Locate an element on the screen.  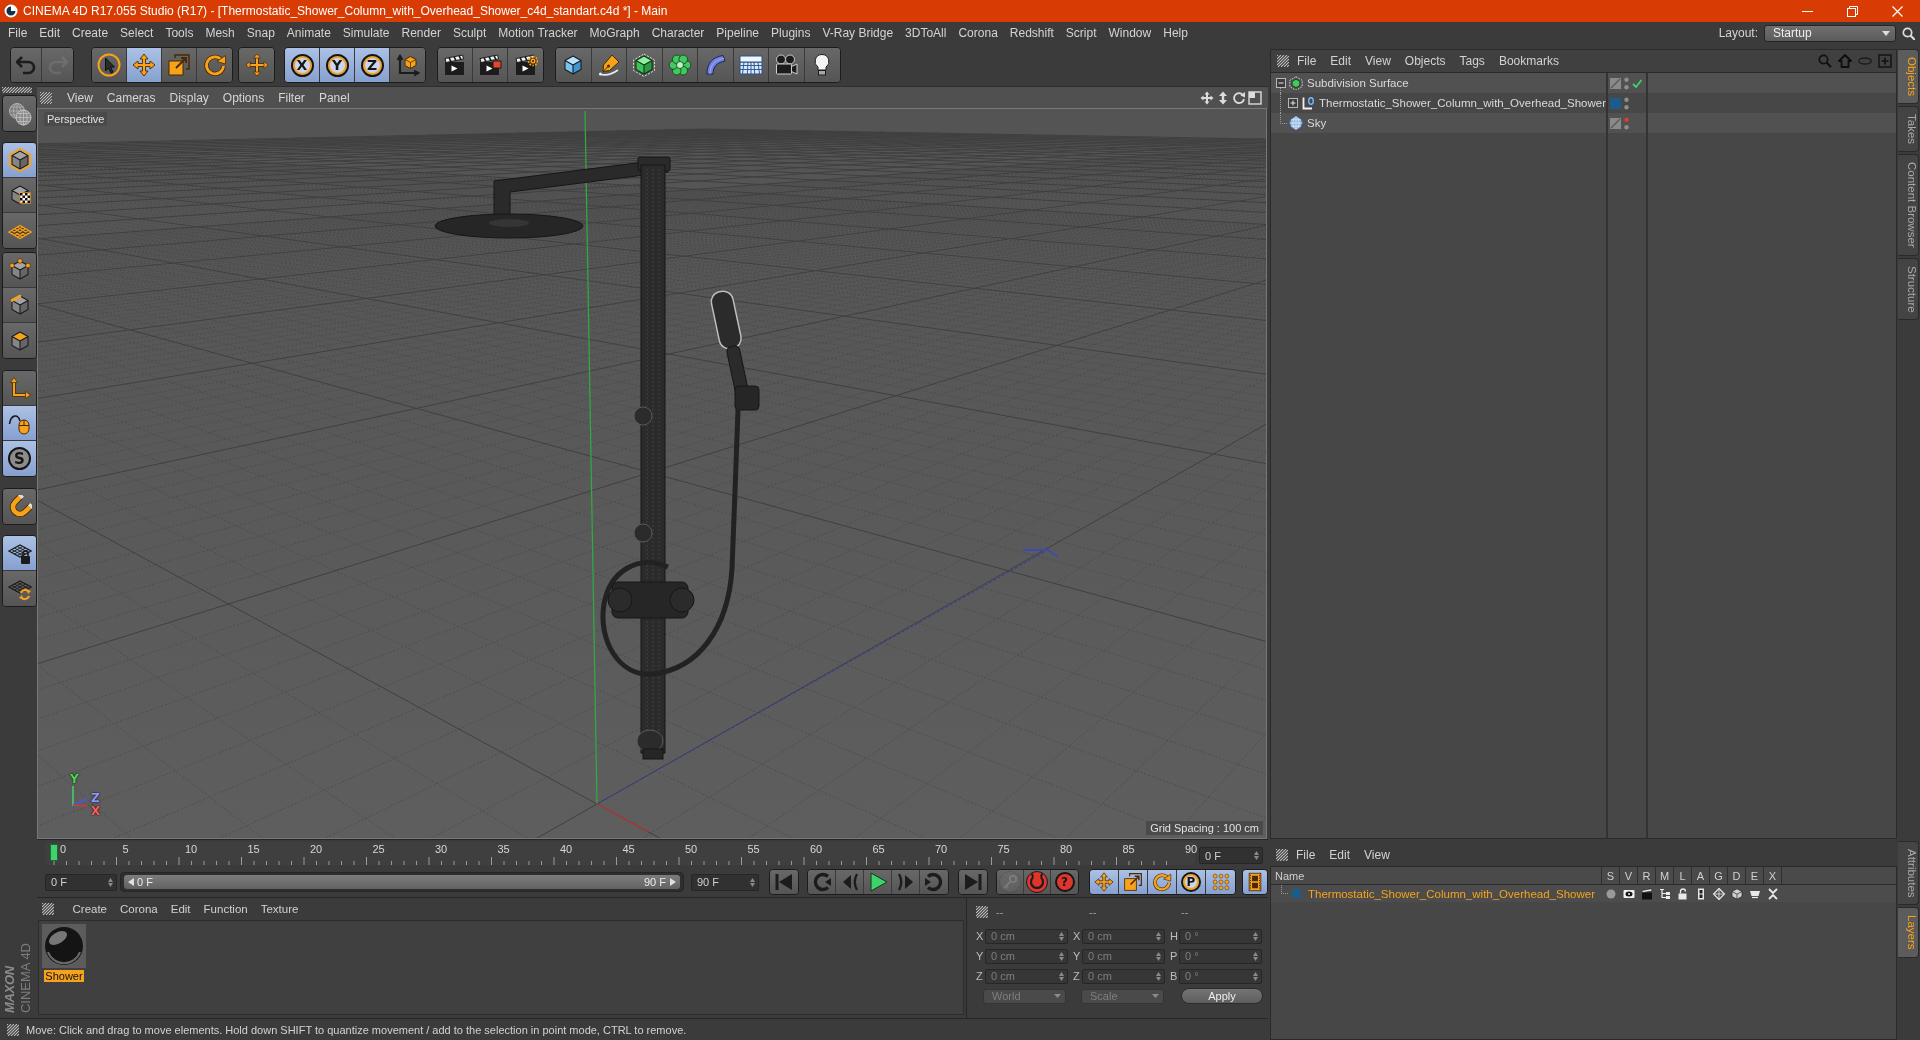
search-icon is located at coordinates (1908, 33).